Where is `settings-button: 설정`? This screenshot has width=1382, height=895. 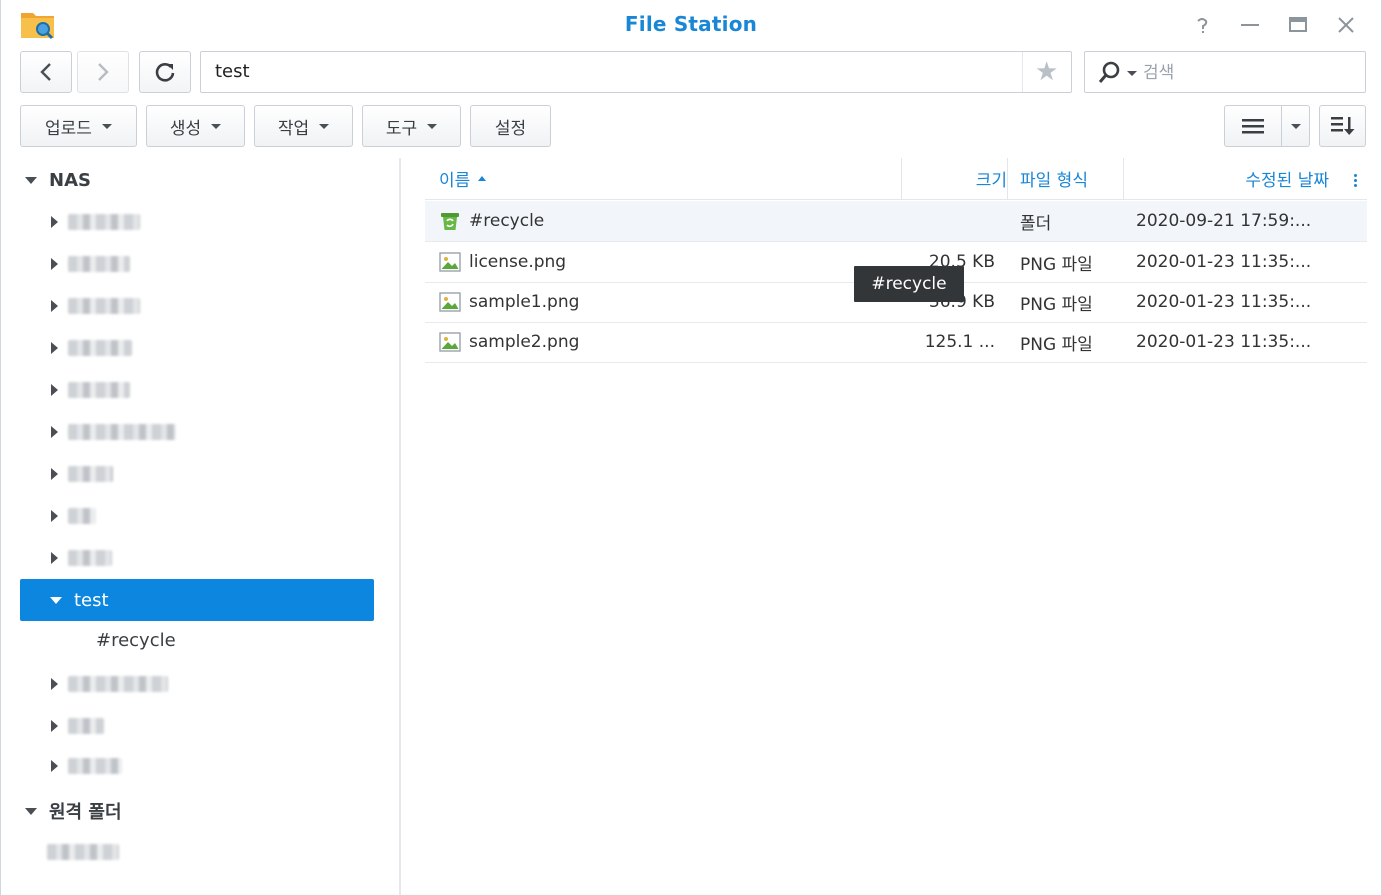
settings-button: 설정 is located at coordinates (510, 126).